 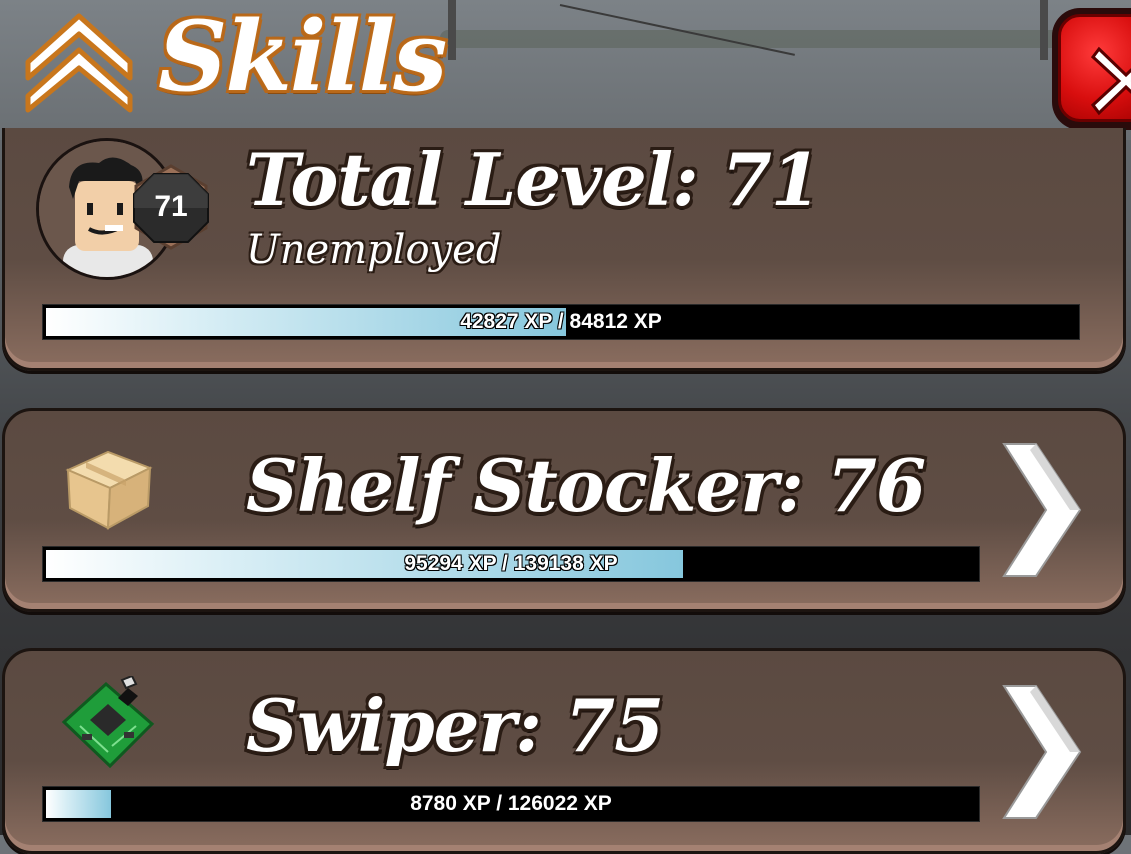 I want to click on level-badge-value: 71, so click(x=171, y=206).